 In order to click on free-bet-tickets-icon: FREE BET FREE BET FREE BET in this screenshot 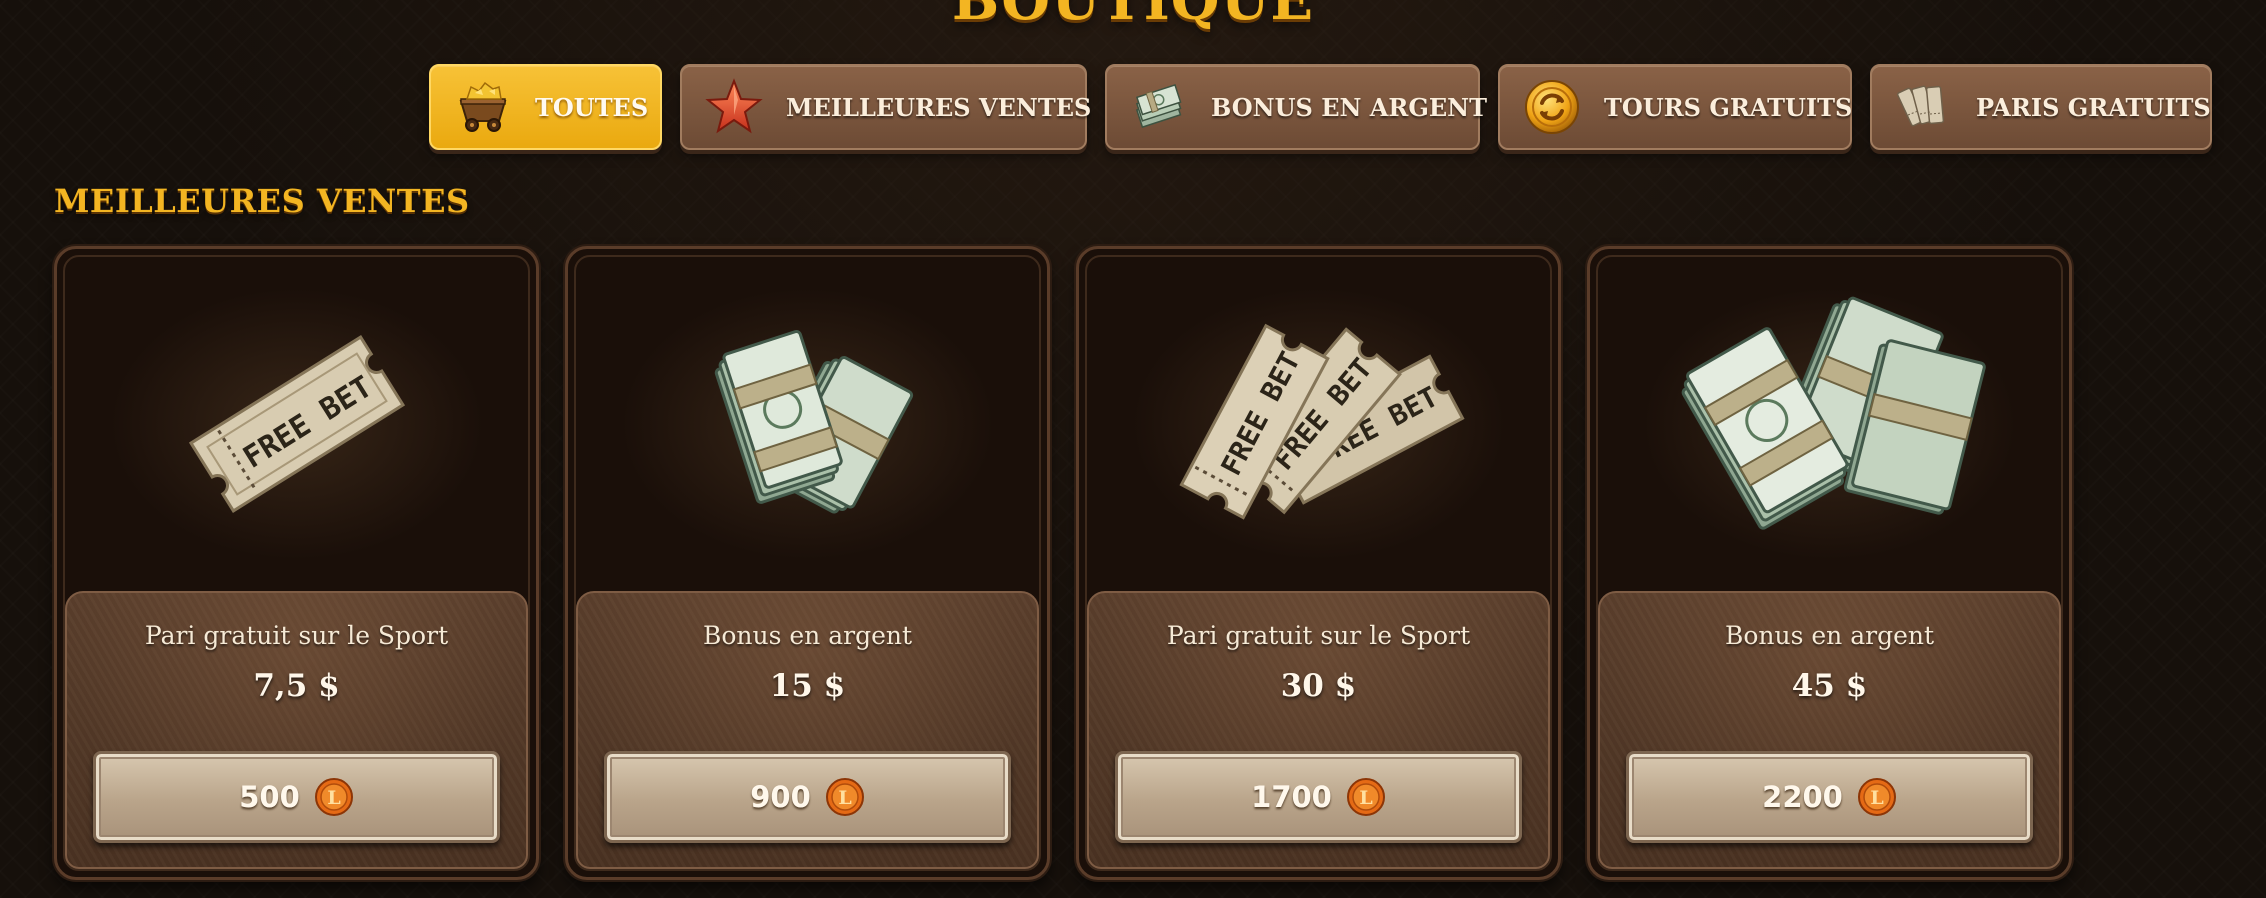, I will do `click(1321, 421)`.